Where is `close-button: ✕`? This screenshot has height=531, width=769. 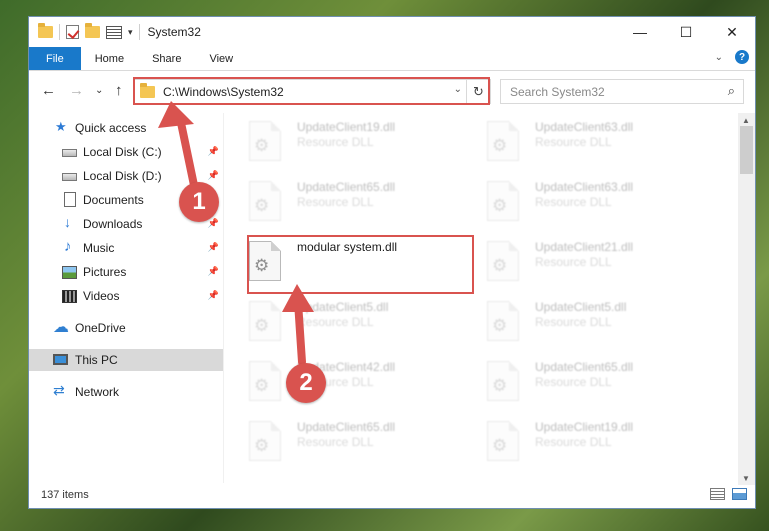
close-button: ✕ is located at coordinates (732, 32).